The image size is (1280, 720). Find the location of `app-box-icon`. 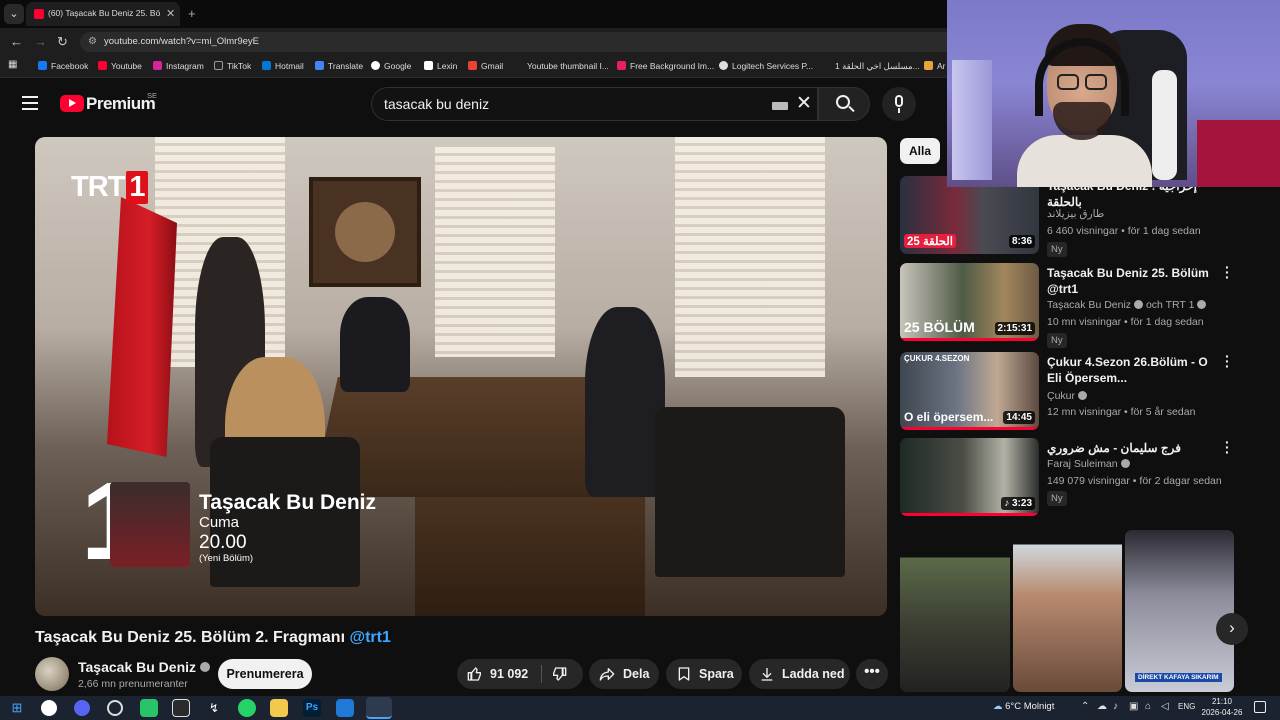

app-box-icon is located at coordinates (181, 708).